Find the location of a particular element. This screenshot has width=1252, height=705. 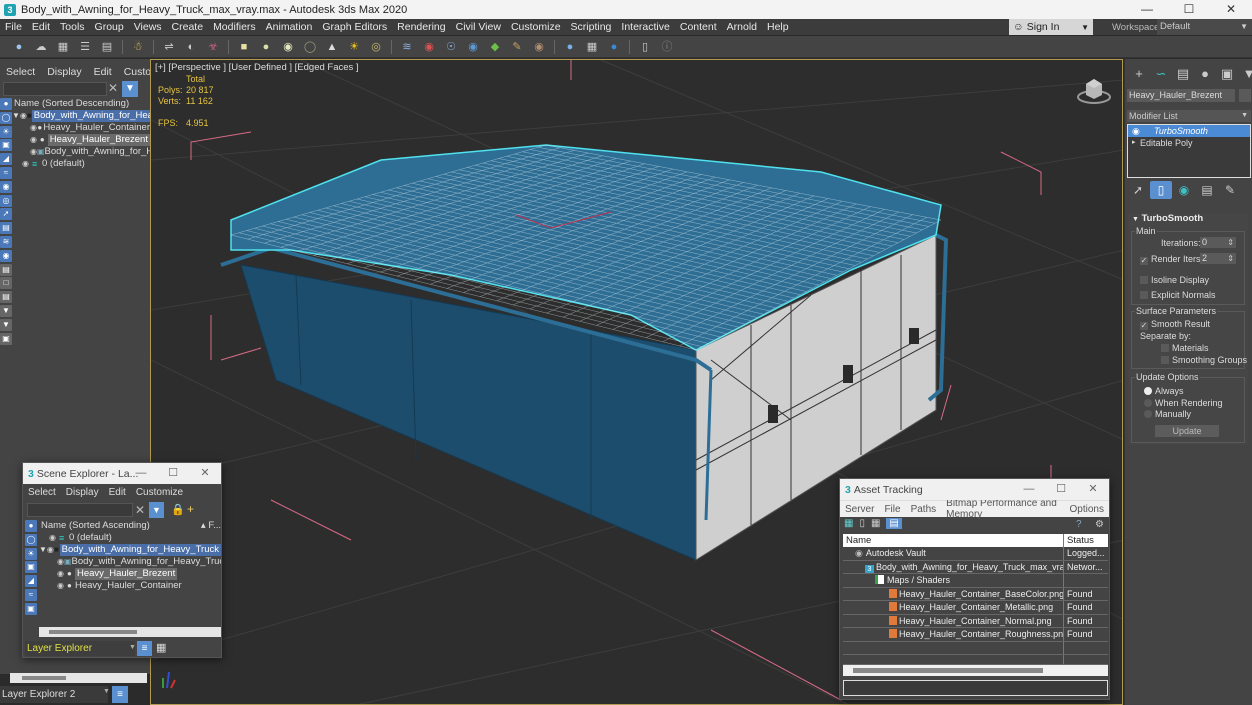

smooth-result-checkbox: ✓ Smooth Result is located at coordinates (1175, 324).